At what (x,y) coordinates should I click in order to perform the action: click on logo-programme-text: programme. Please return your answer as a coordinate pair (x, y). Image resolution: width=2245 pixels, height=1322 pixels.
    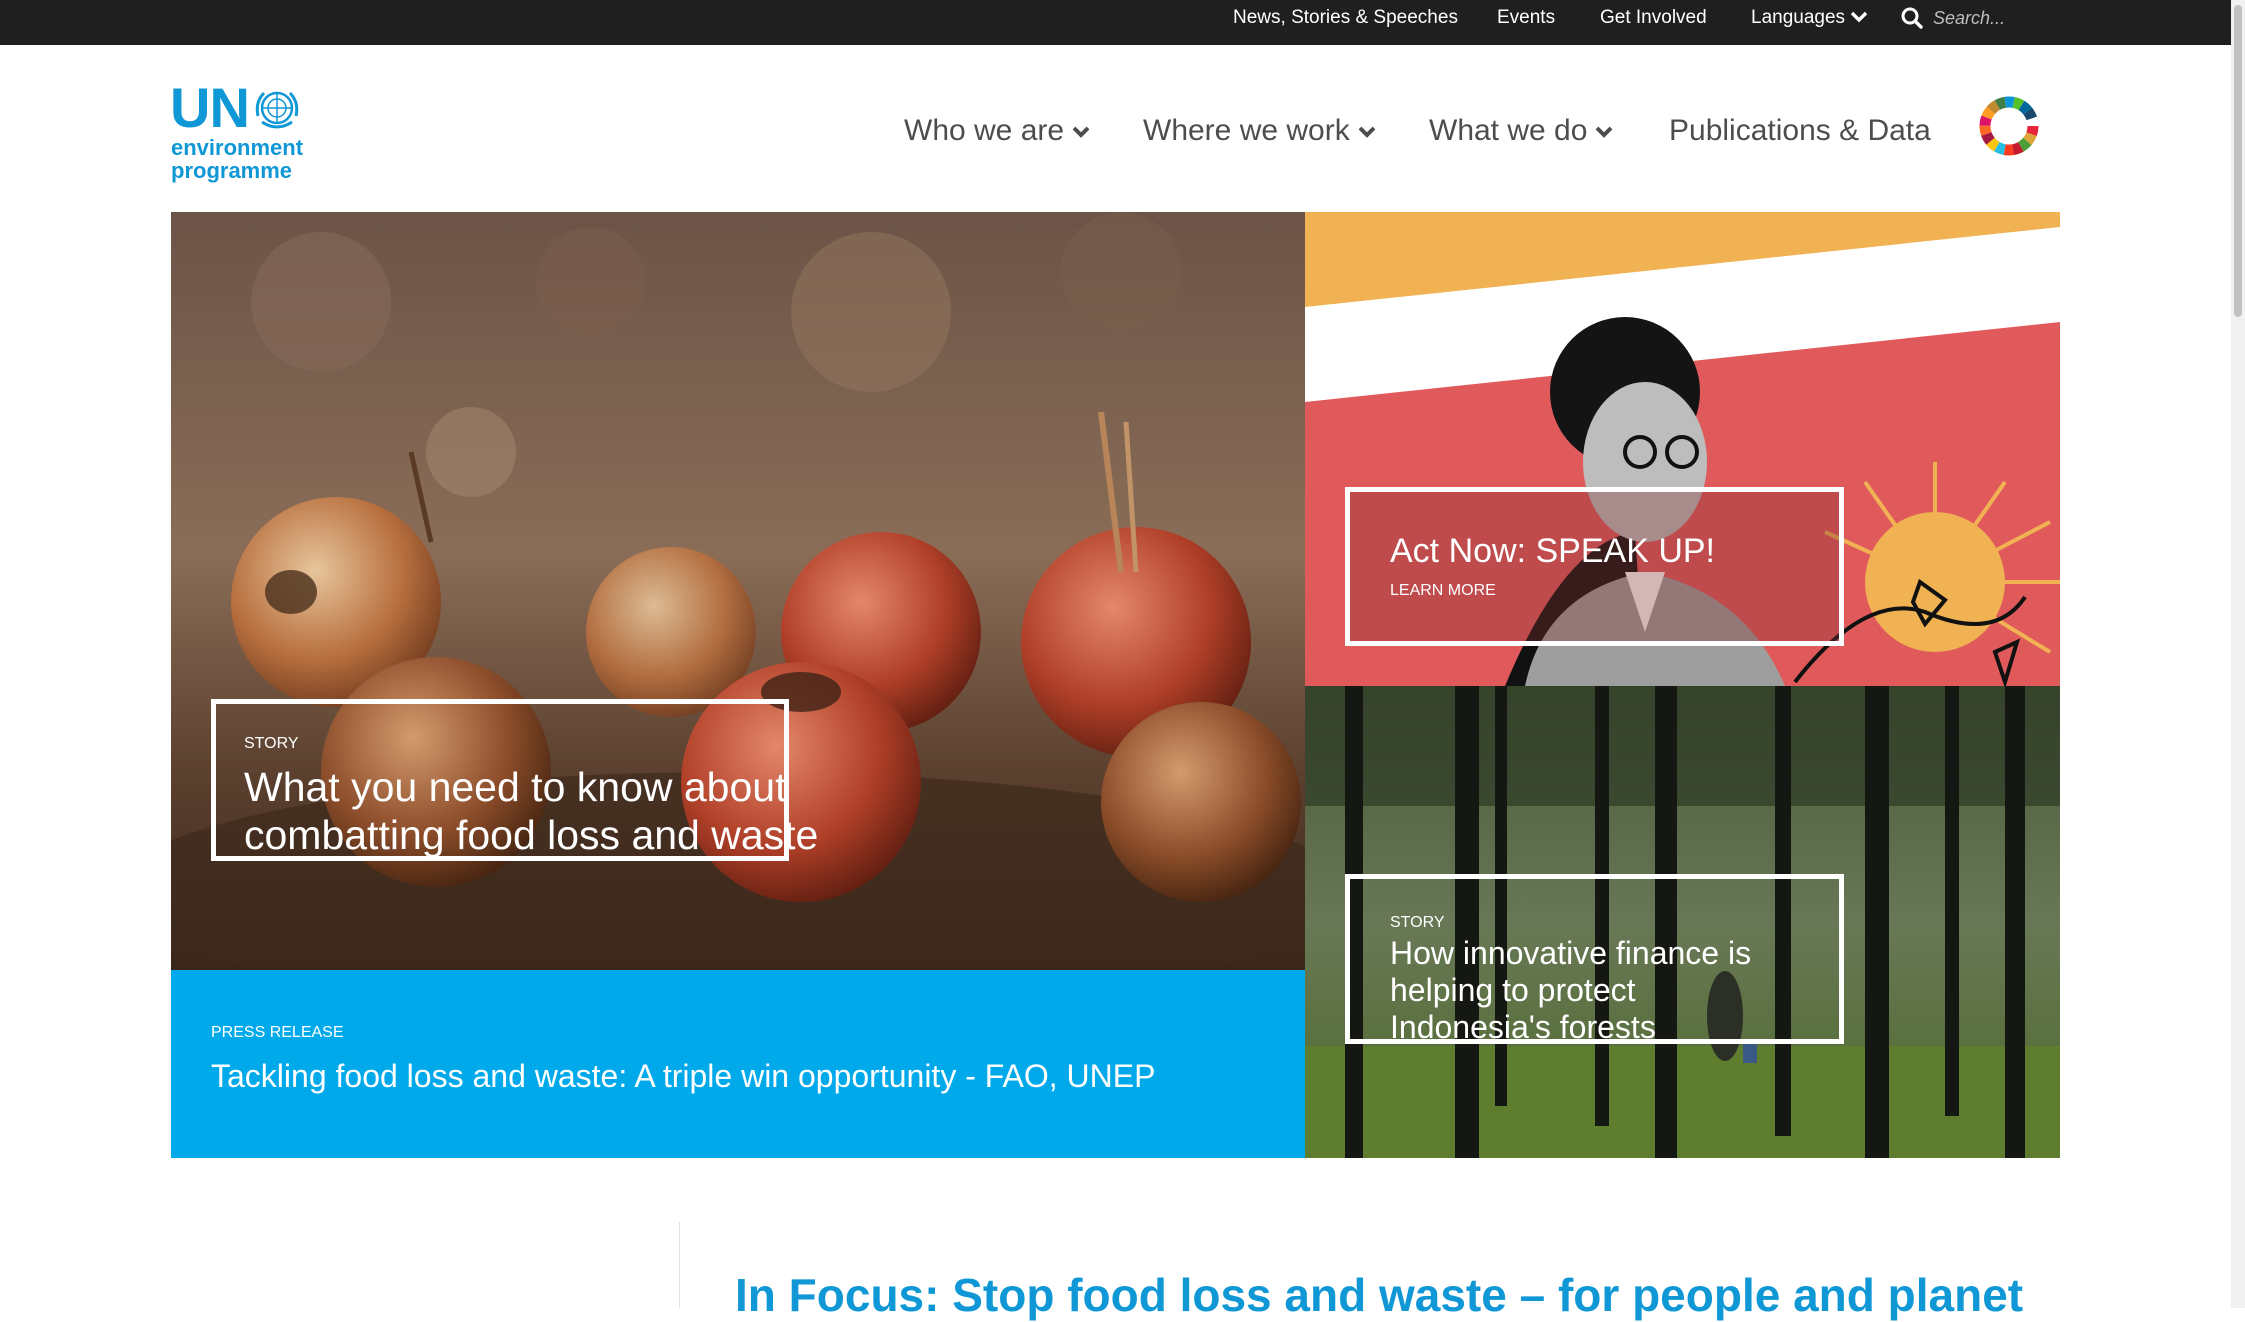
    Looking at the image, I should click on (232, 170).